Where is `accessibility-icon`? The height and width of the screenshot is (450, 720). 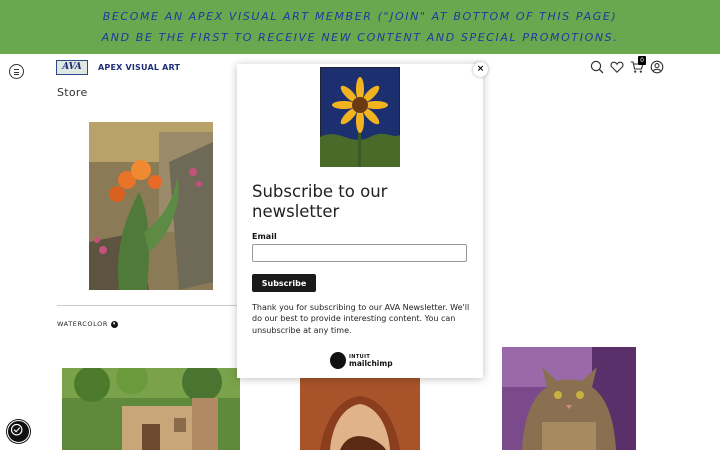 accessibility-icon is located at coordinates (16, 429).